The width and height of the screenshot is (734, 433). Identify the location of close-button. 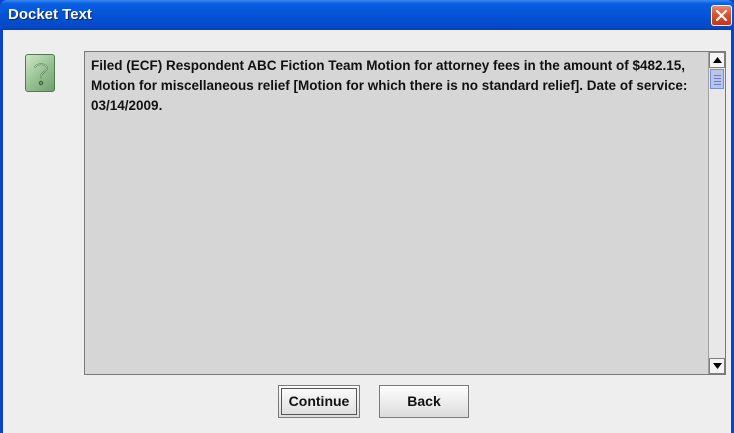
(721, 15).